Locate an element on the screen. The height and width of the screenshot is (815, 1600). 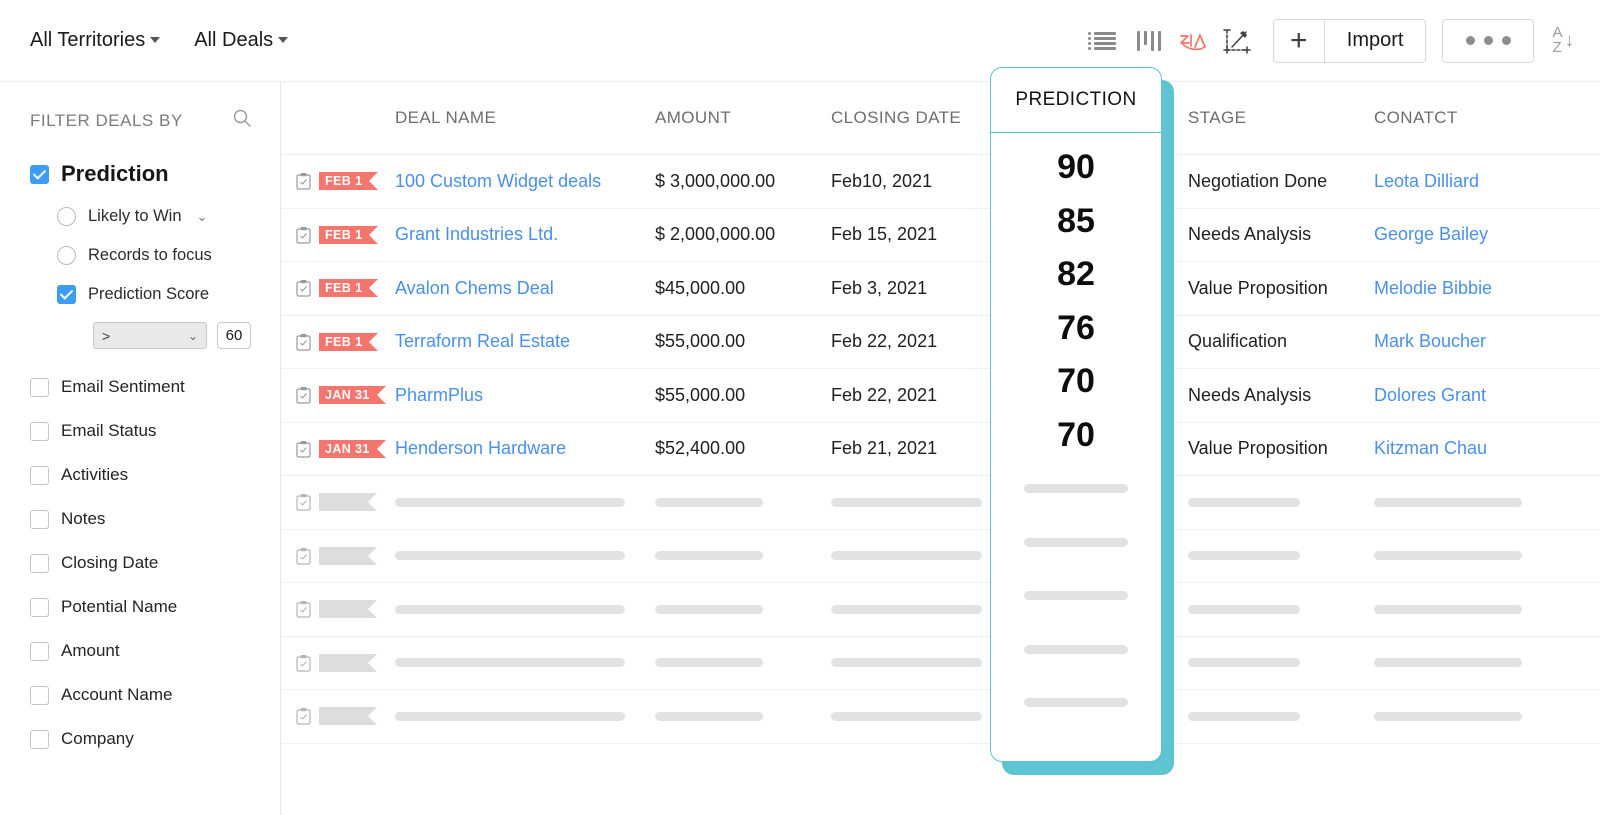
filter-item-email-sentiment: Email Sentiment is located at coordinates (155, 387).